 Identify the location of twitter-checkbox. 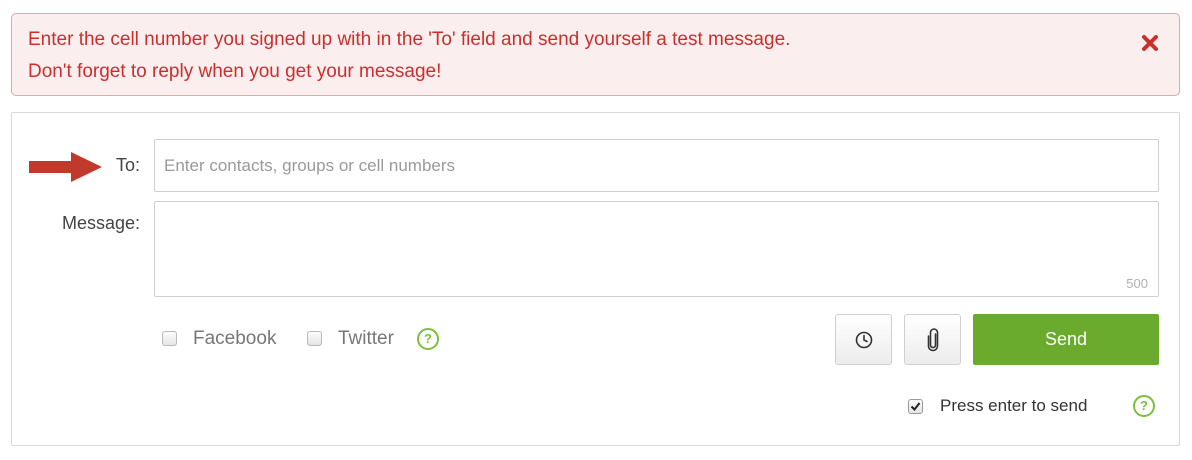
(314, 338).